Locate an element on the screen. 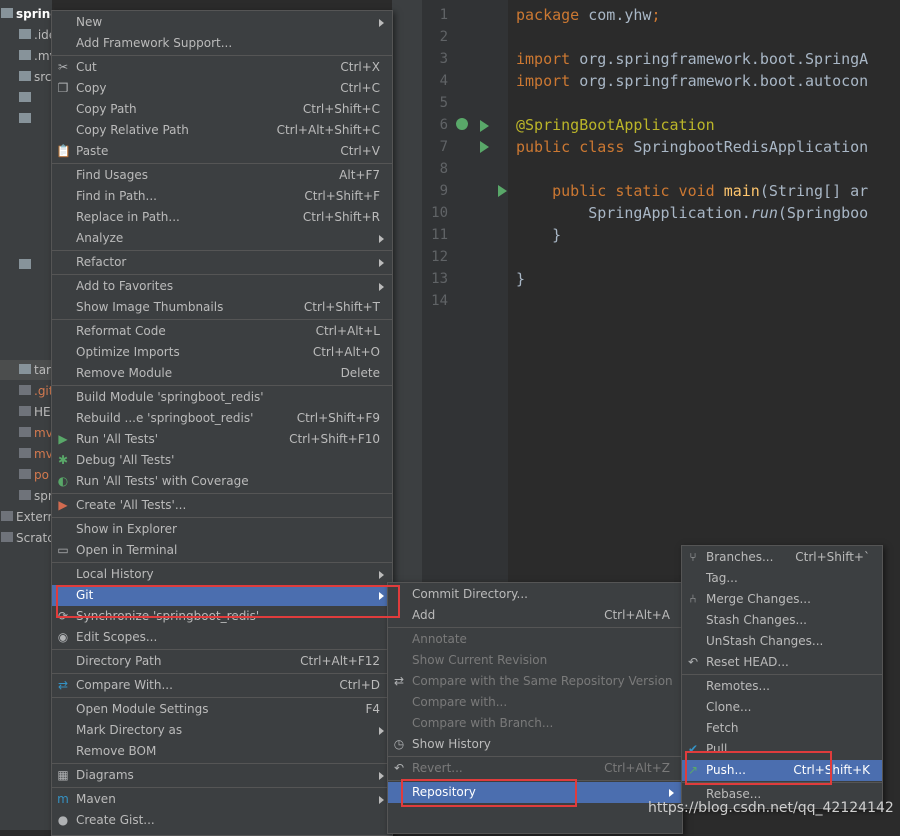 The width and height of the screenshot is (900, 836). code-token: import is located at coordinates (548, 59).